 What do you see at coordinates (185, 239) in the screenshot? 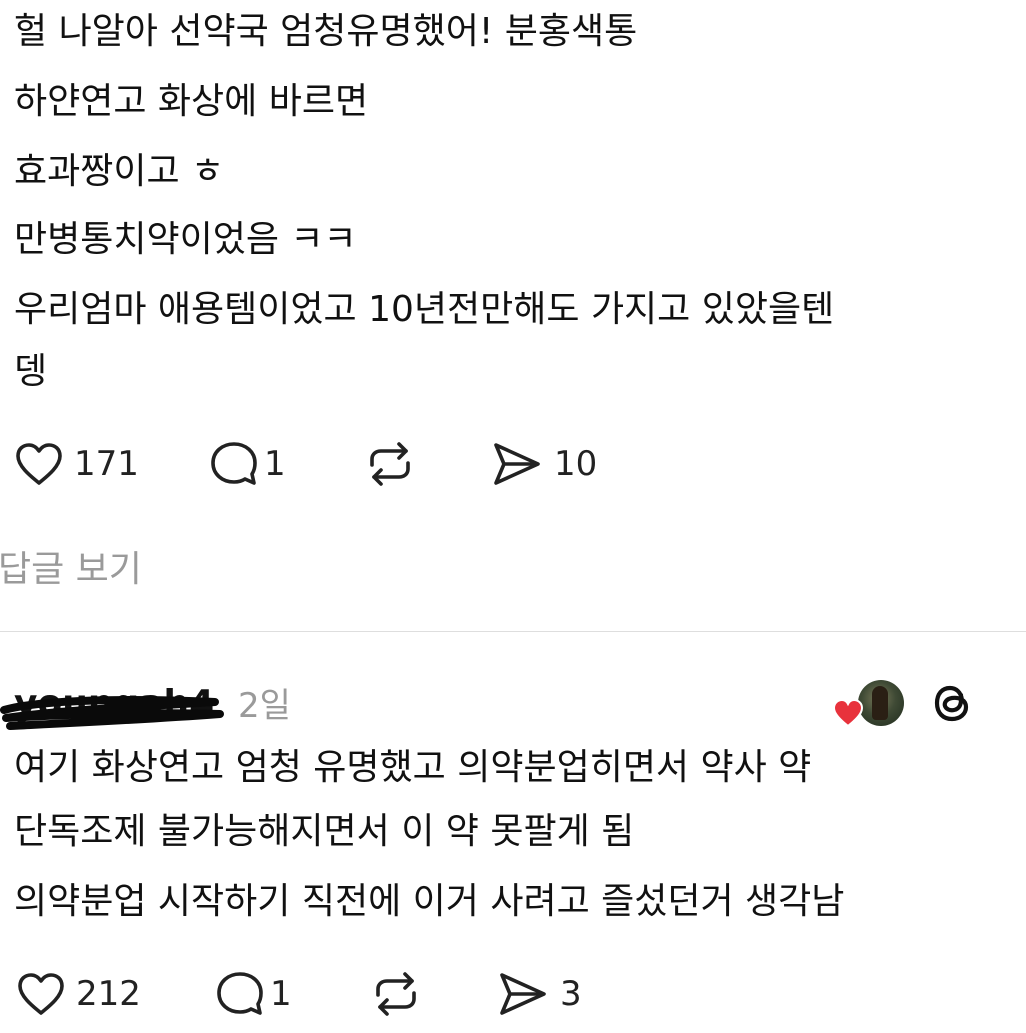
I see `post-text-line: 만병통치약이었음 ㅋㅋ` at bounding box center [185, 239].